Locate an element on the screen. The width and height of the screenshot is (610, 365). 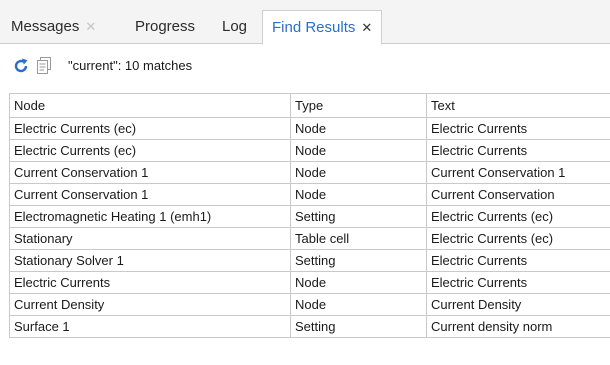
cell-node: Surface 1 is located at coordinates (150, 326).